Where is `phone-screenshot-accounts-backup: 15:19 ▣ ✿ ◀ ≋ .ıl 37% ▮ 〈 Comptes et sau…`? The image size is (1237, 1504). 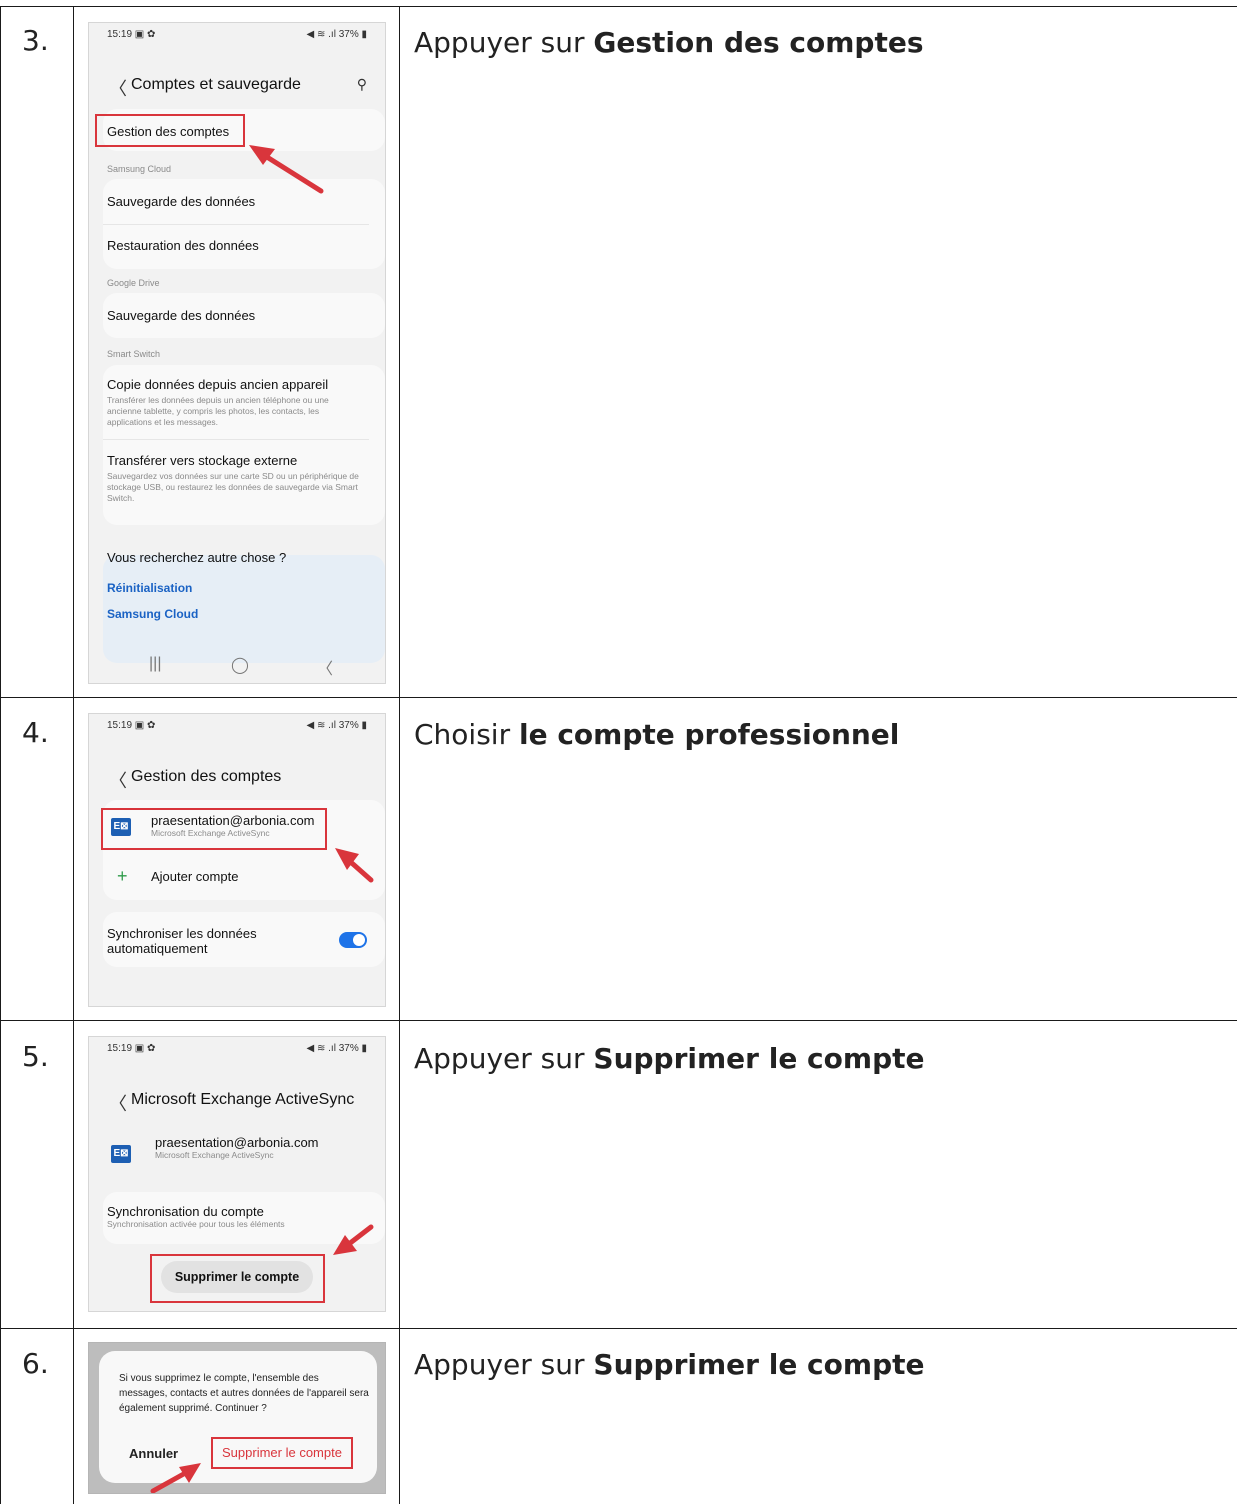 phone-screenshot-accounts-backup: 15:19 ▣ ✿ ◀ ≋ .ıl 37% ▮ 〈 Comptes et sau… is located at coordinates (237, 353).